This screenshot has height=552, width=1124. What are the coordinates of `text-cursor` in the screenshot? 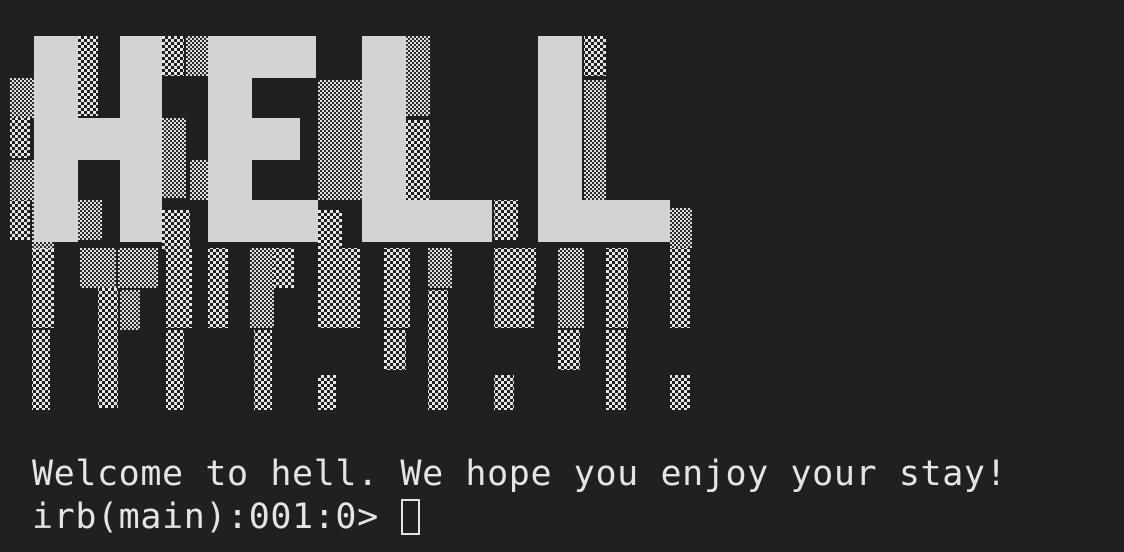 It's located at (410, 517).